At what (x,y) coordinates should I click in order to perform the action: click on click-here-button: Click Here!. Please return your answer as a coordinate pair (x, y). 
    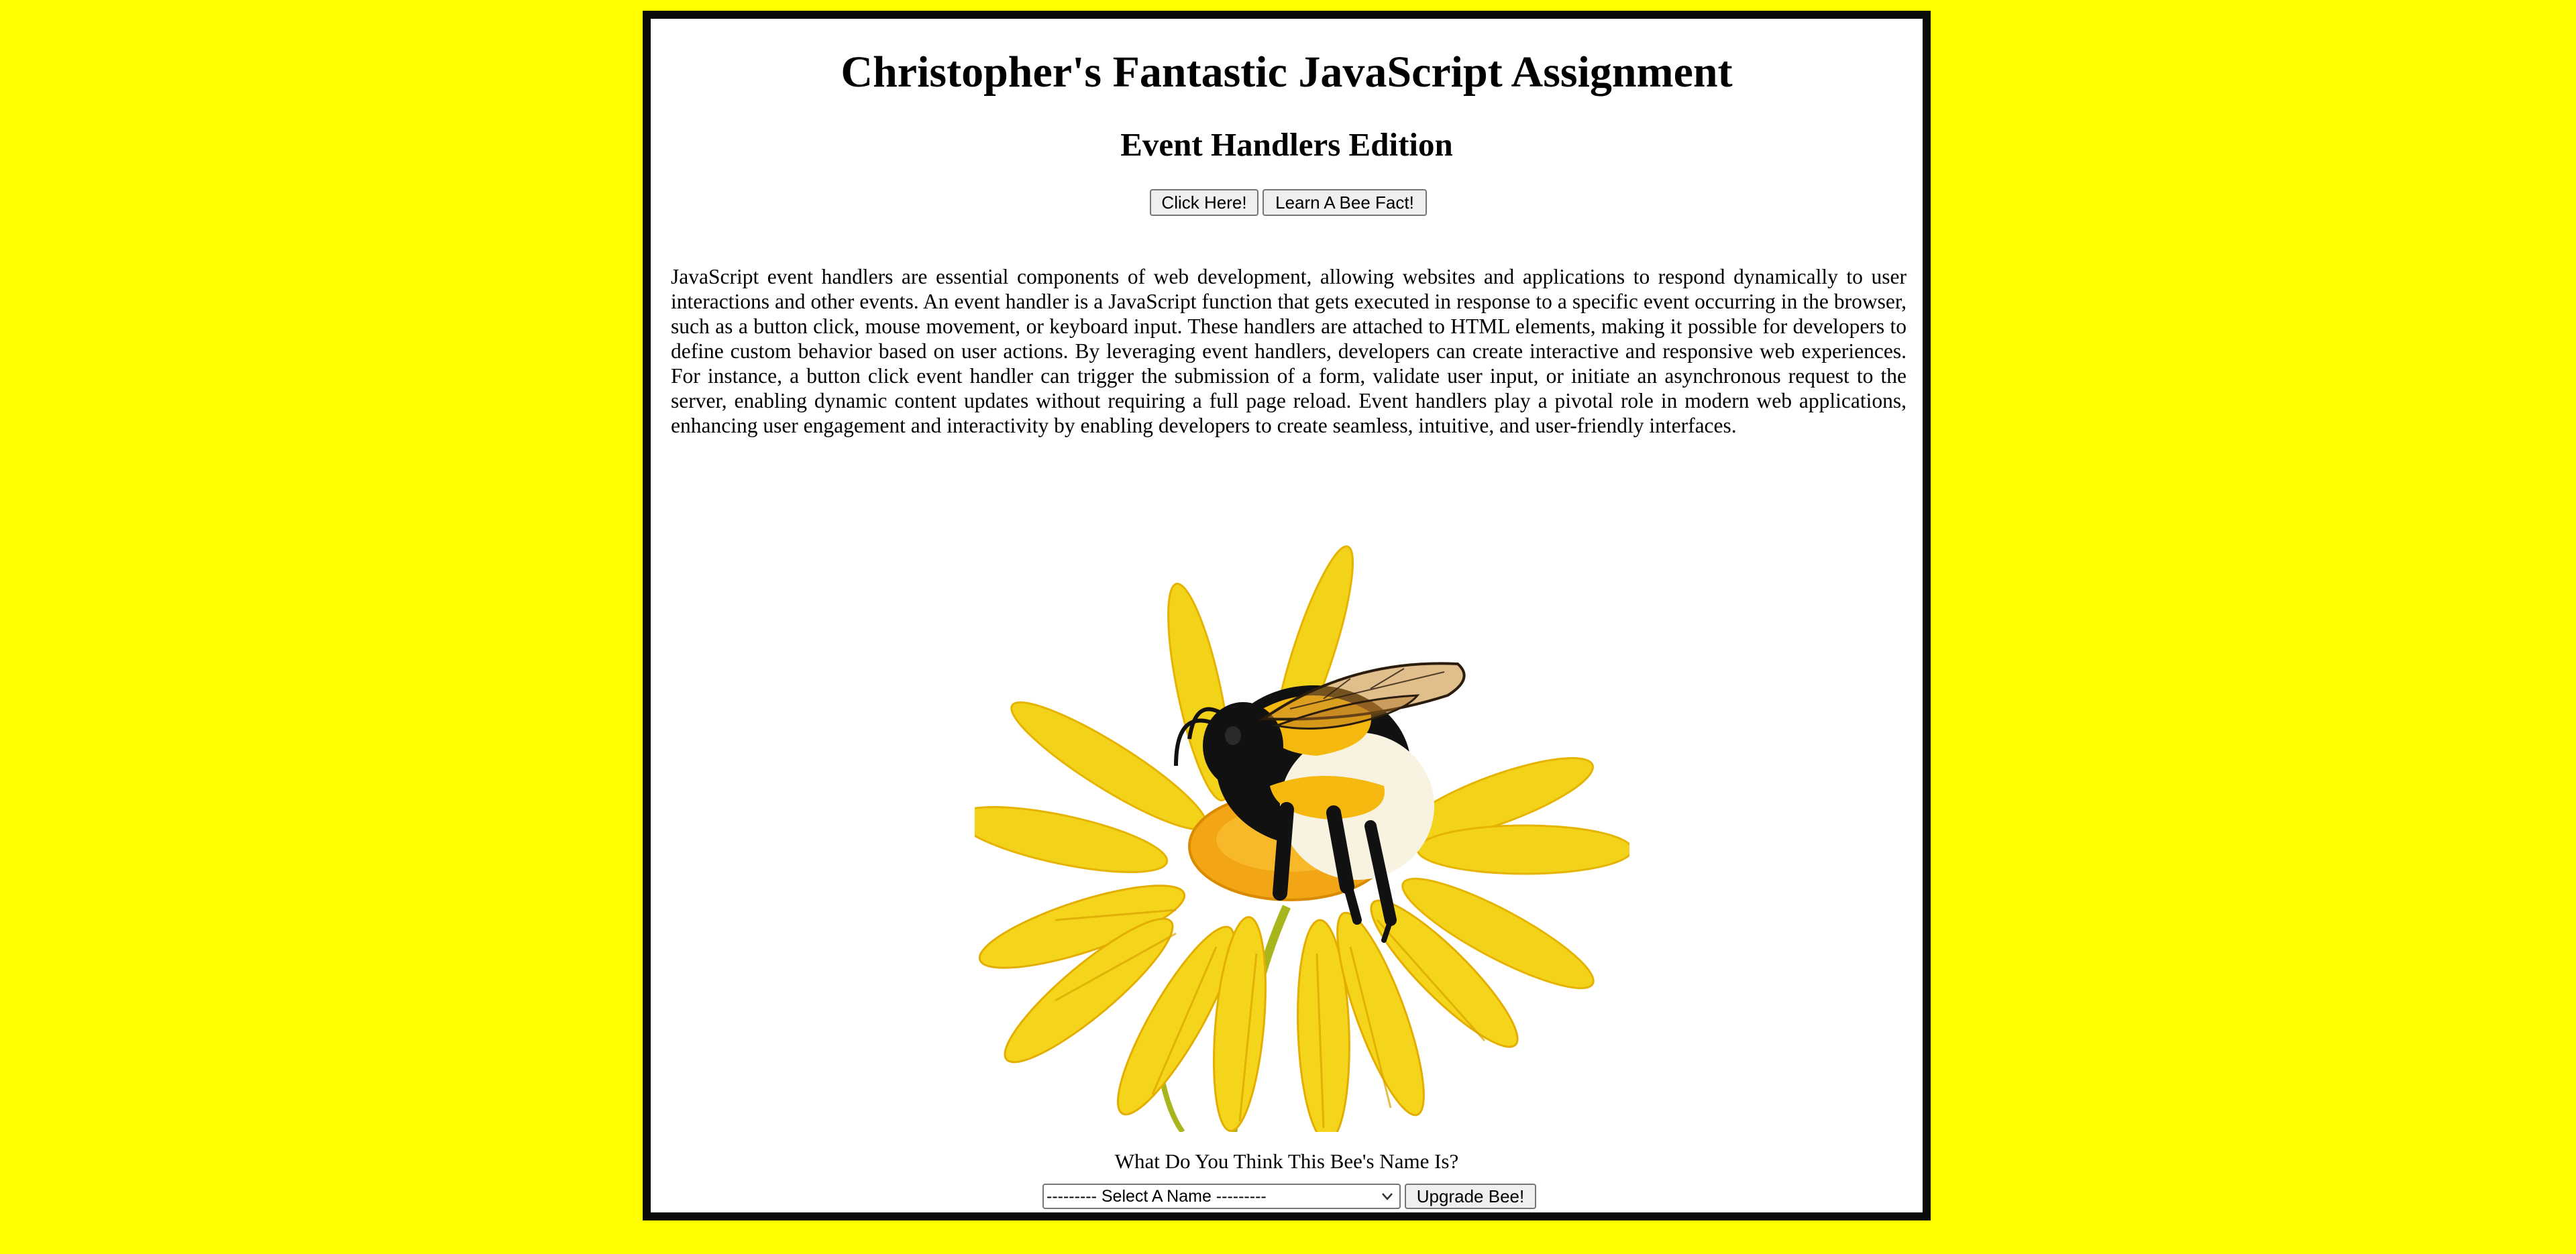
    Looking at the image, I should click on (1204, 202).